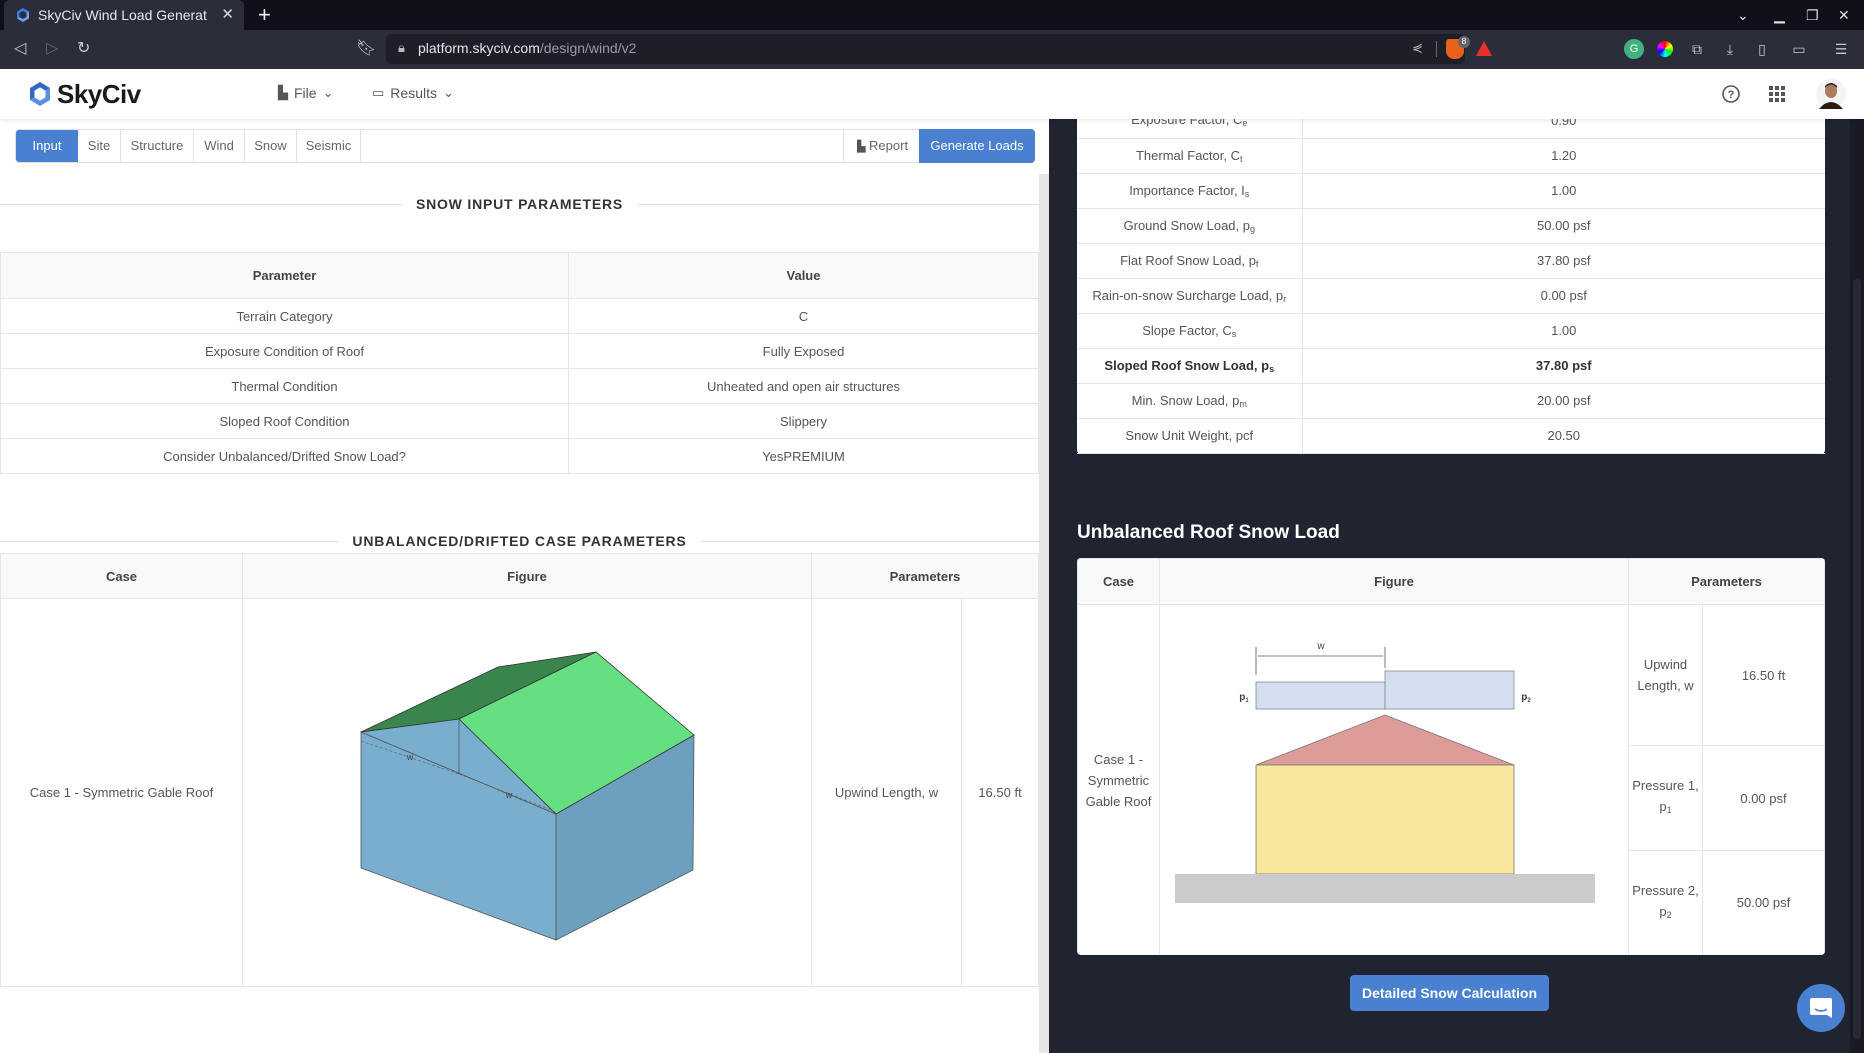 This screenshot has width=1864, height=1053. What do you see at coordinates (121, 576) in the screenshot?
I see `col-header-case: Case` at bounding box center [121, 576].